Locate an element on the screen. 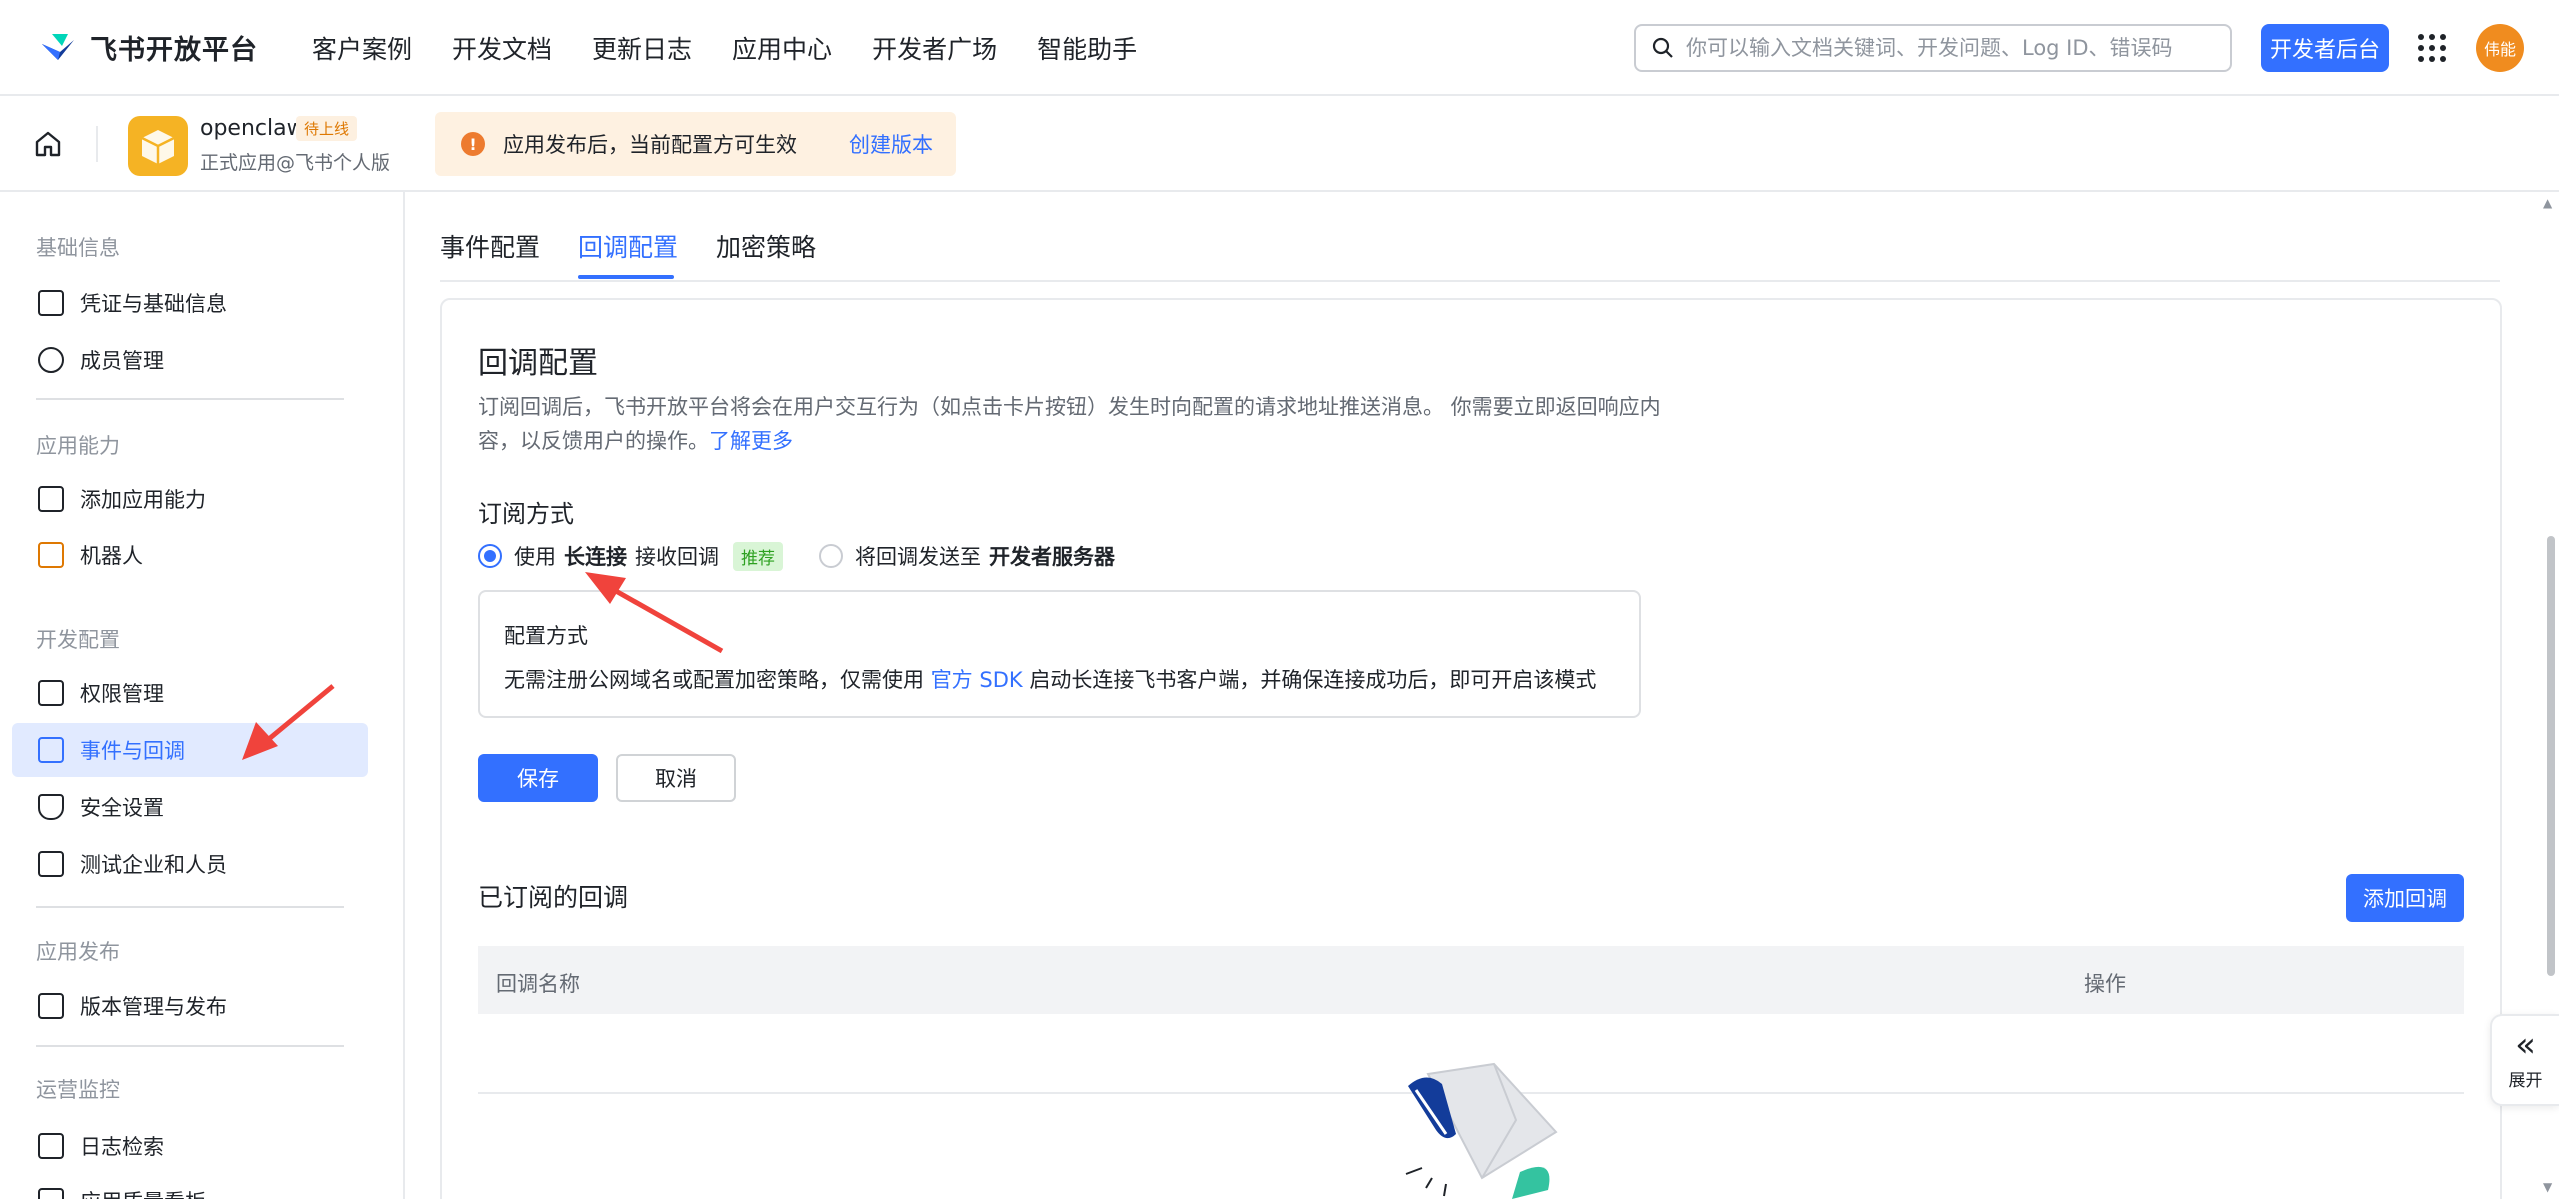  sidebar-item-members: 成员管理 is located at coordinates (190, 360).